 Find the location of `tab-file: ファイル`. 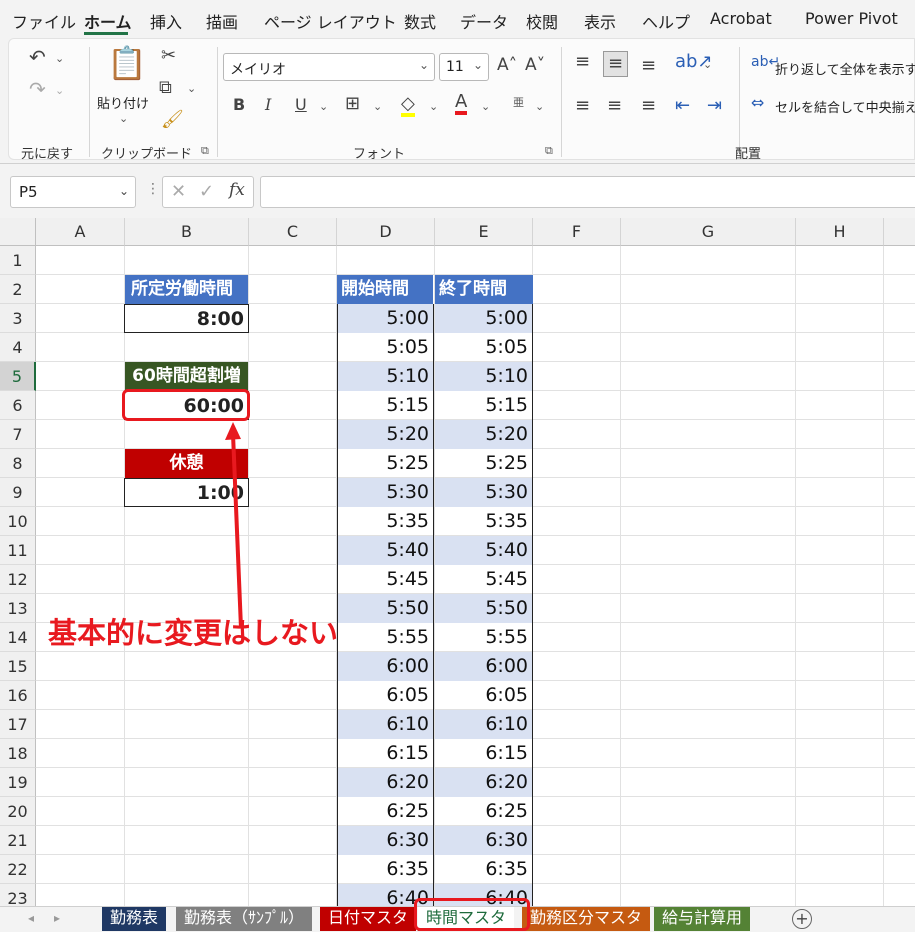

tab-file: ファイル is located at coordinates (44, 21).